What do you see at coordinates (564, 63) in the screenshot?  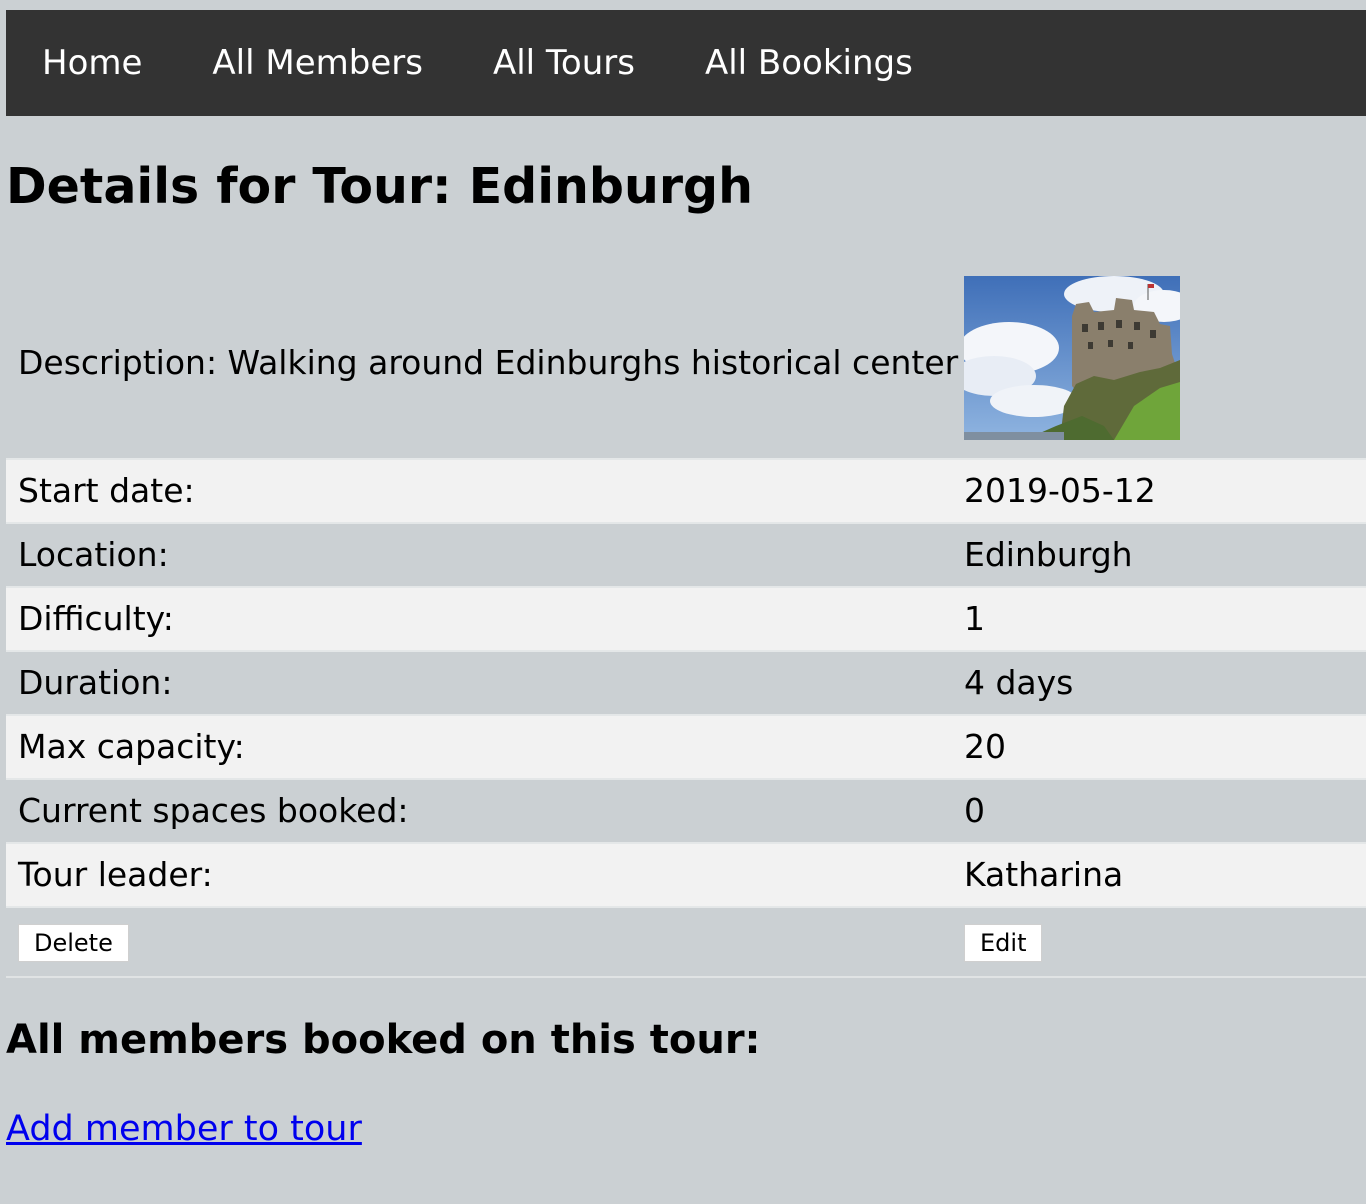 I see `nav-all-tours: All Tours` at bounding box center [564, 63].